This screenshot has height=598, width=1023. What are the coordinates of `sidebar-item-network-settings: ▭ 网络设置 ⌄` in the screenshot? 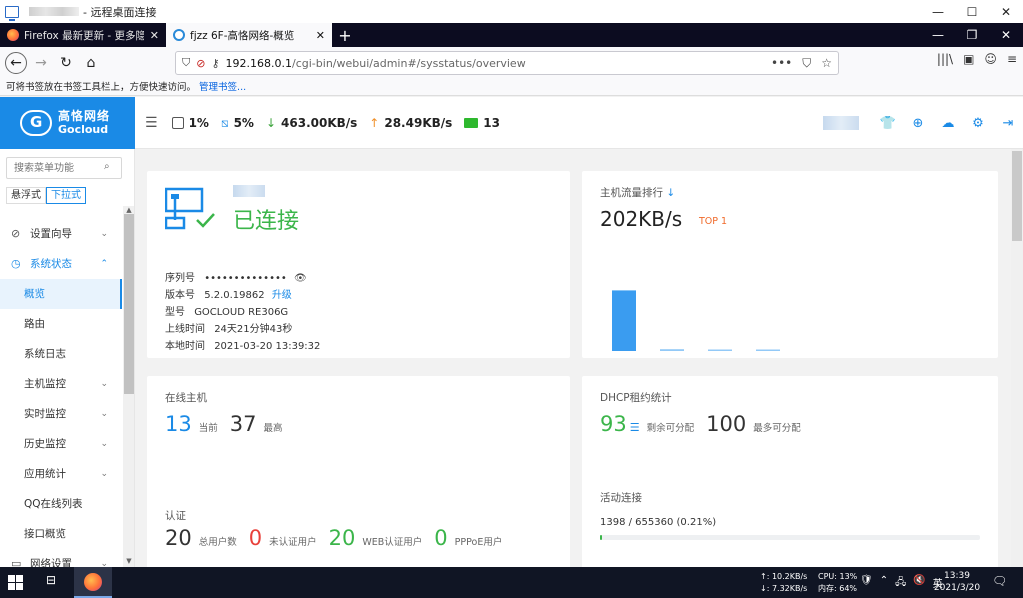 It's located at (61, 558).